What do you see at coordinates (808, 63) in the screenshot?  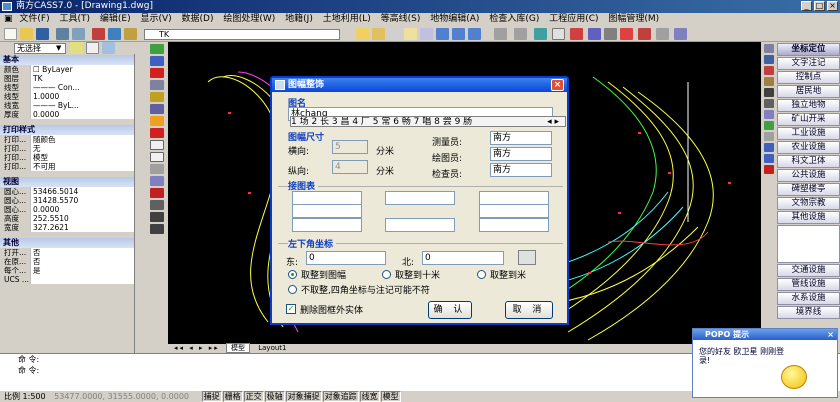 I see `panel-item-text: 文字注记` at bounding box center [808, 63].